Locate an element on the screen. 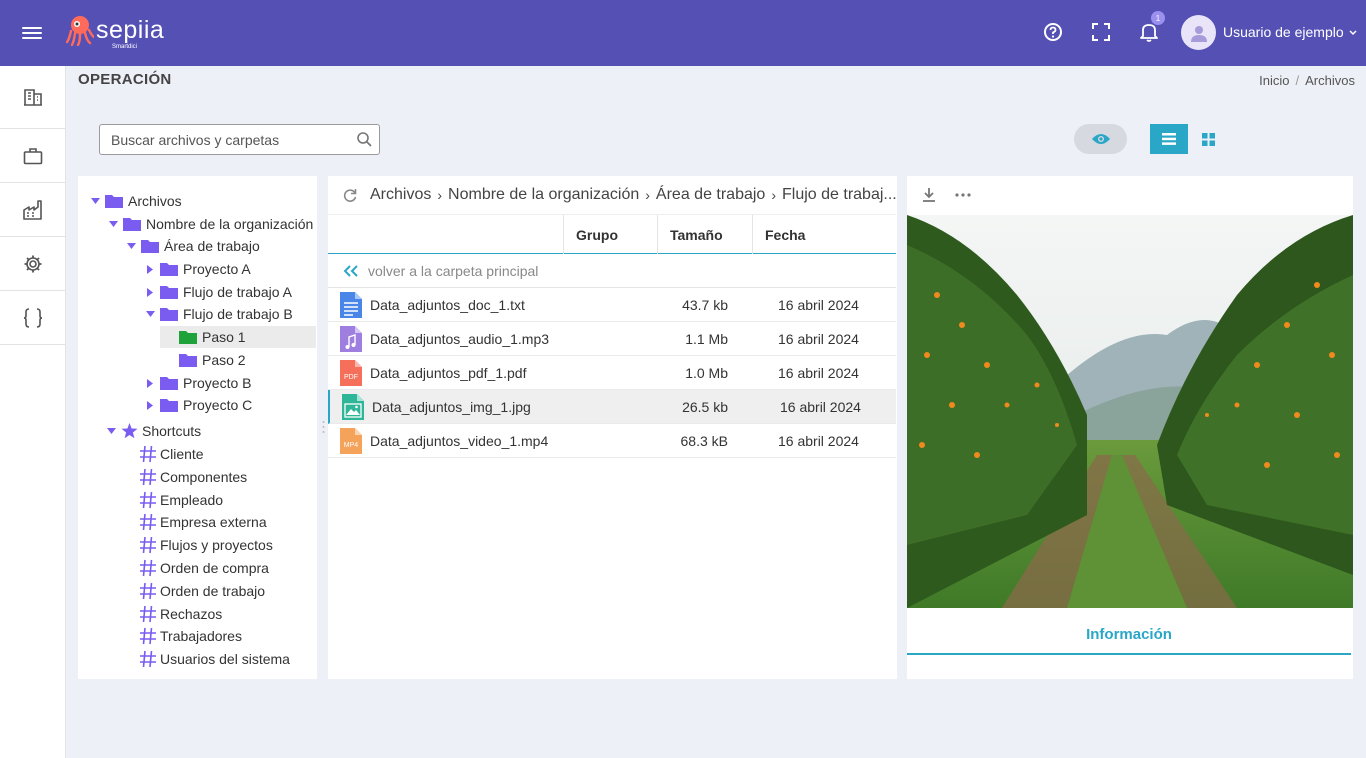 The height and width of the screenshot is (758, 1366). tree-item-shortcuts: Shortcuts is located at coordinates (153, 431).